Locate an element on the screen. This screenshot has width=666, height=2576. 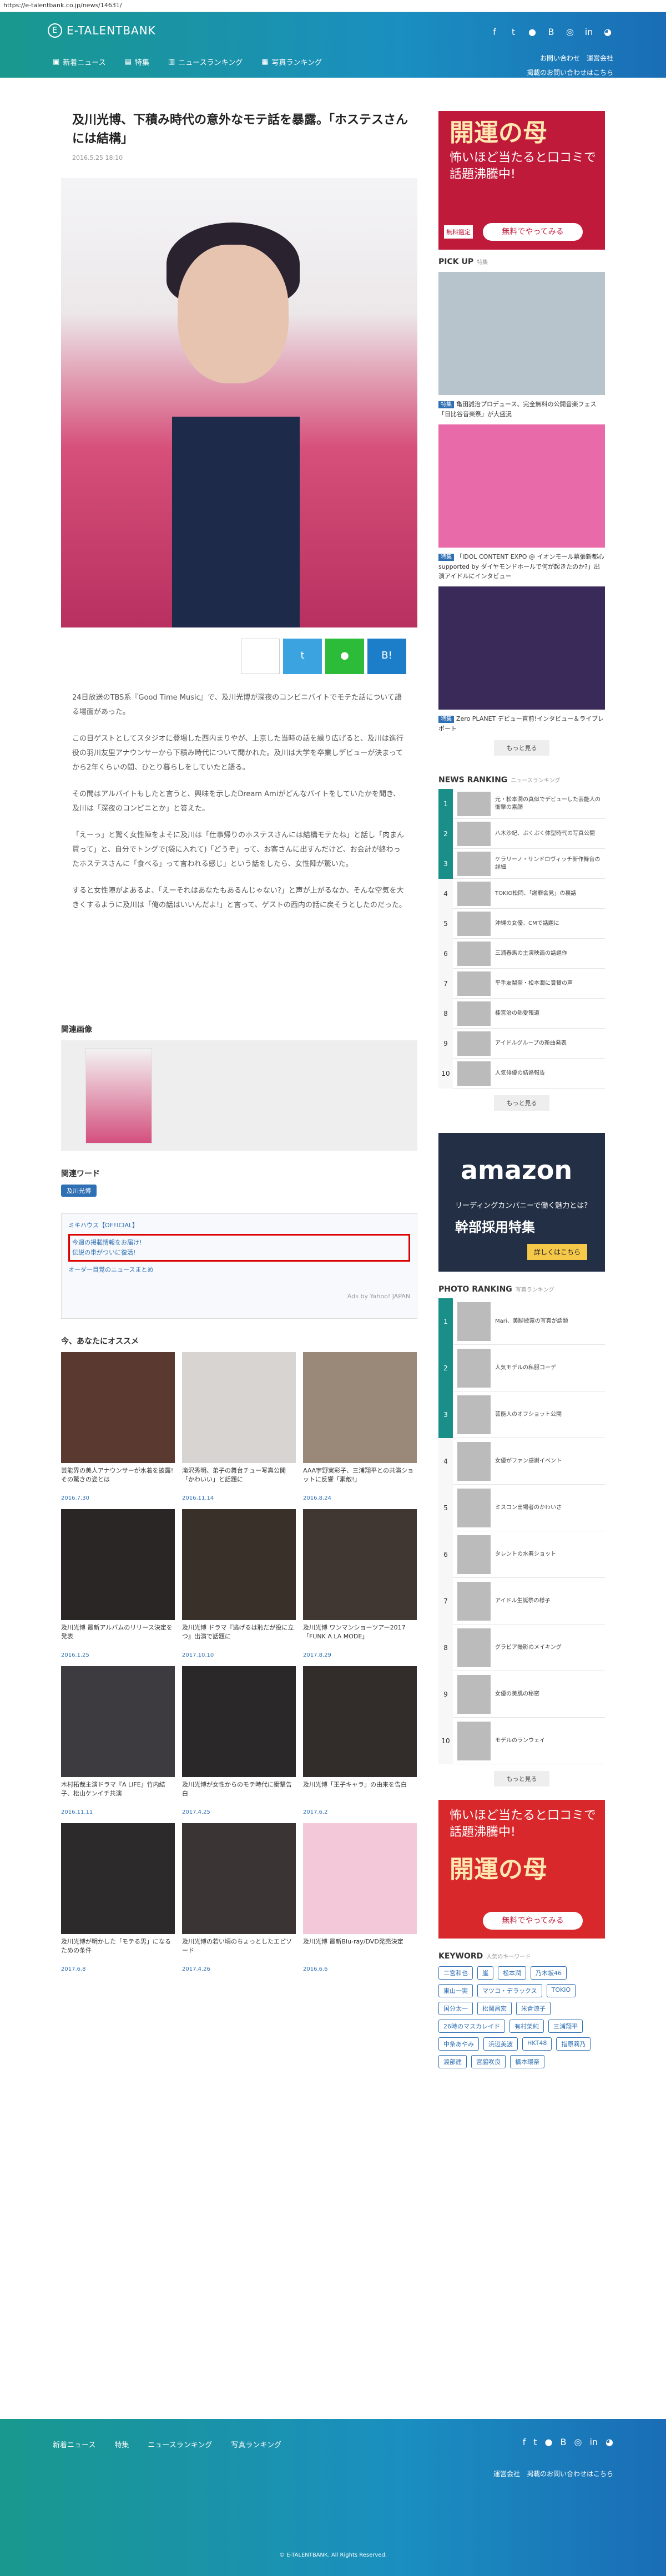
fortune-ad-top: 開運の母 怖いほど当たると口コミで話題沸騰中! 無料鑑定 無料でやってみる is located at coordinates (521, 180).